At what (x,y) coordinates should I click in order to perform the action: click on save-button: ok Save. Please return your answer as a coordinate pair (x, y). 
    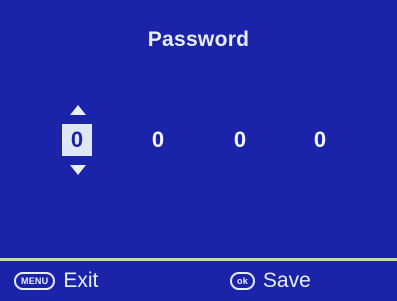
    Looking at the image, I should click on (270, 281).